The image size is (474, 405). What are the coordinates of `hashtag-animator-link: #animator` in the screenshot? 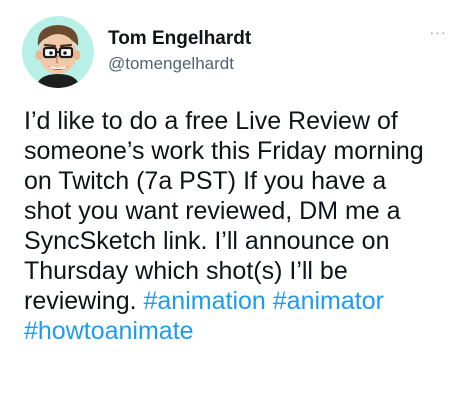 It's located at (328, 301).